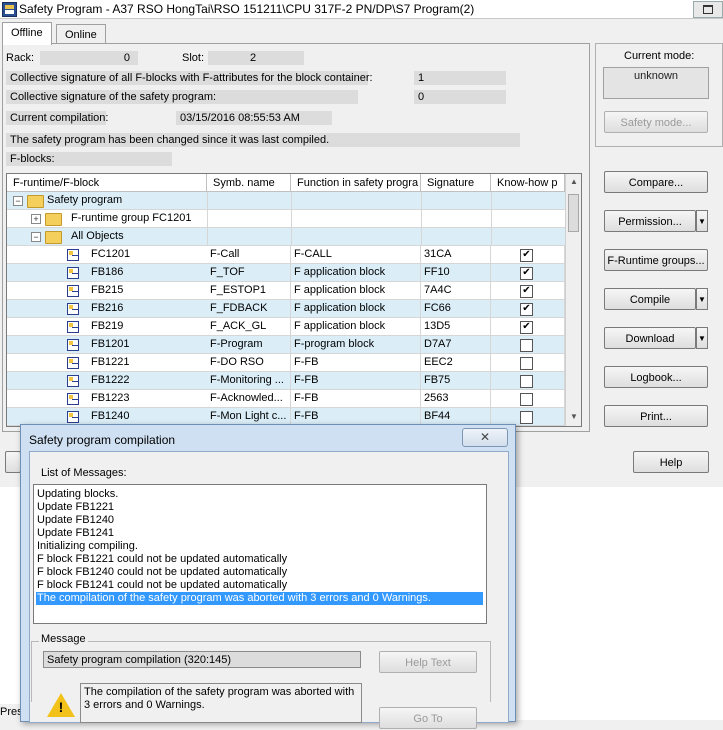 The width and height of the screenshot is (723, 730). I want to click on list-item: Initializing compiling., so click(259, 546).